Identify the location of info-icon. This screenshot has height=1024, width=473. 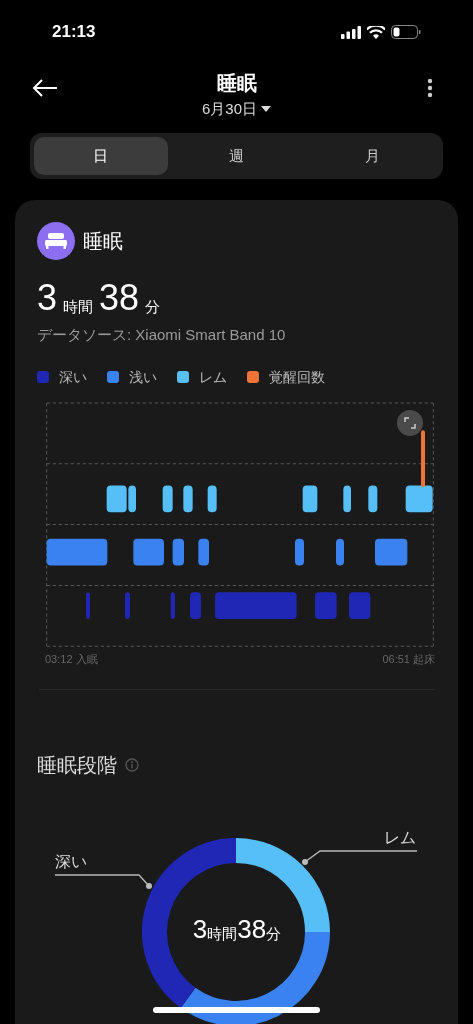
(132, 765).